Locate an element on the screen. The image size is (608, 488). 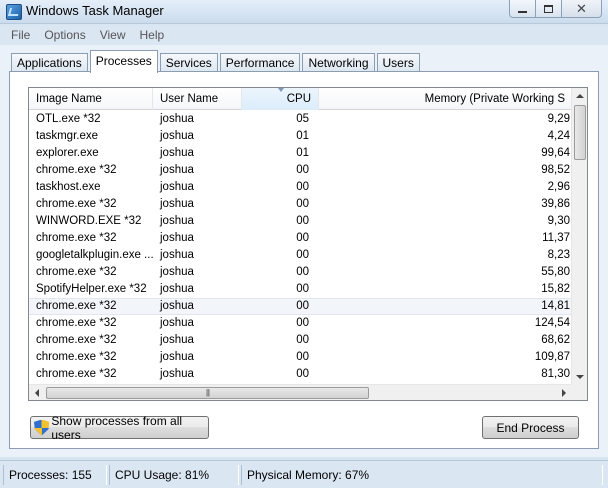
process-memory: 15,82 is located at coordinates (555, 289).